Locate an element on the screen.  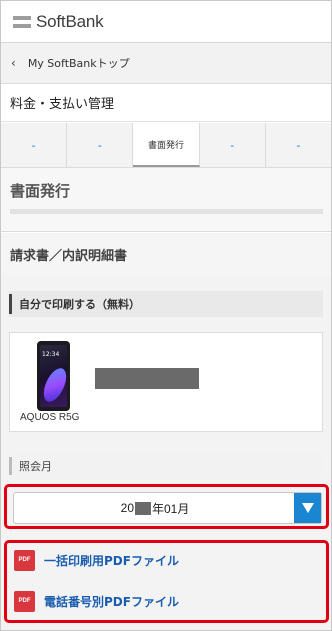
month-select: 20 年01月 is located at coordinates (167, 508).